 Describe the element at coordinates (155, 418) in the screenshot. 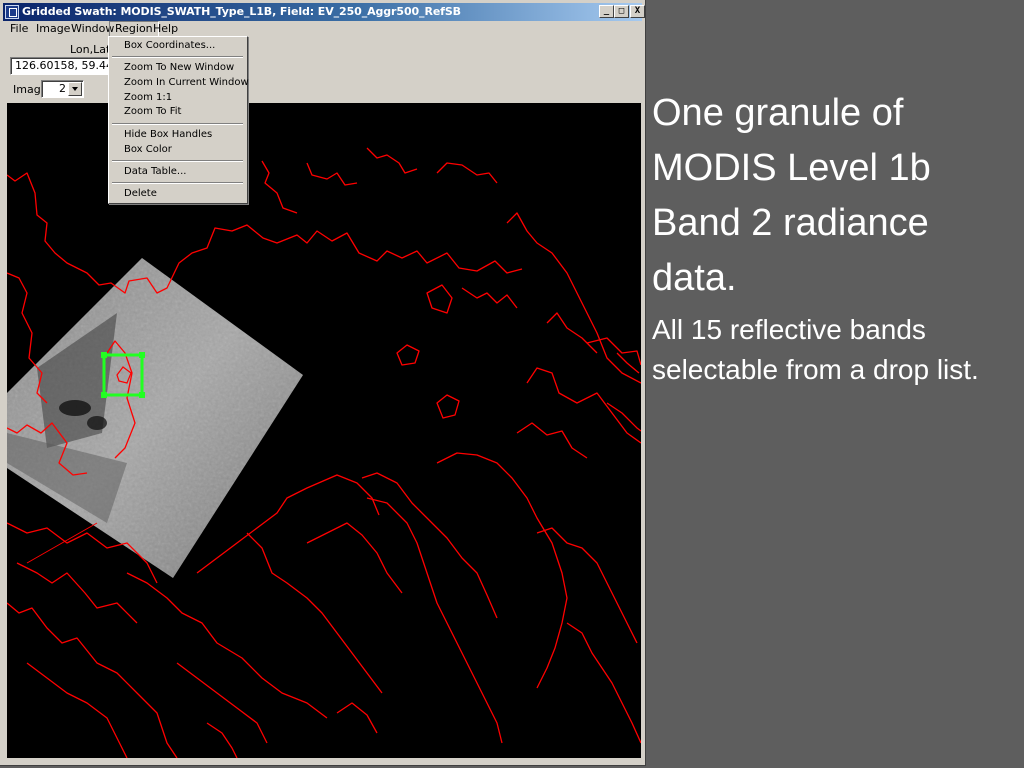

I see `swath-image` at that location.